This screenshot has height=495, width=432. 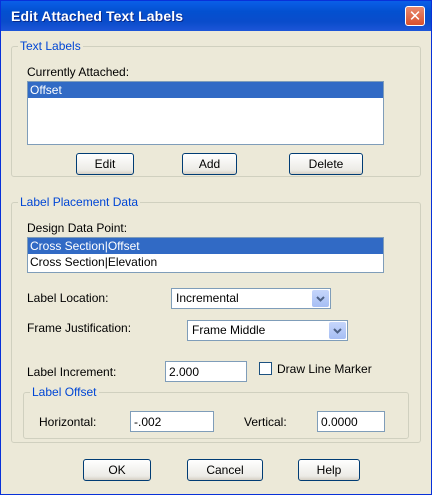 I want to click on draw-line-marker-checkbox, so click(x=265, y=368).